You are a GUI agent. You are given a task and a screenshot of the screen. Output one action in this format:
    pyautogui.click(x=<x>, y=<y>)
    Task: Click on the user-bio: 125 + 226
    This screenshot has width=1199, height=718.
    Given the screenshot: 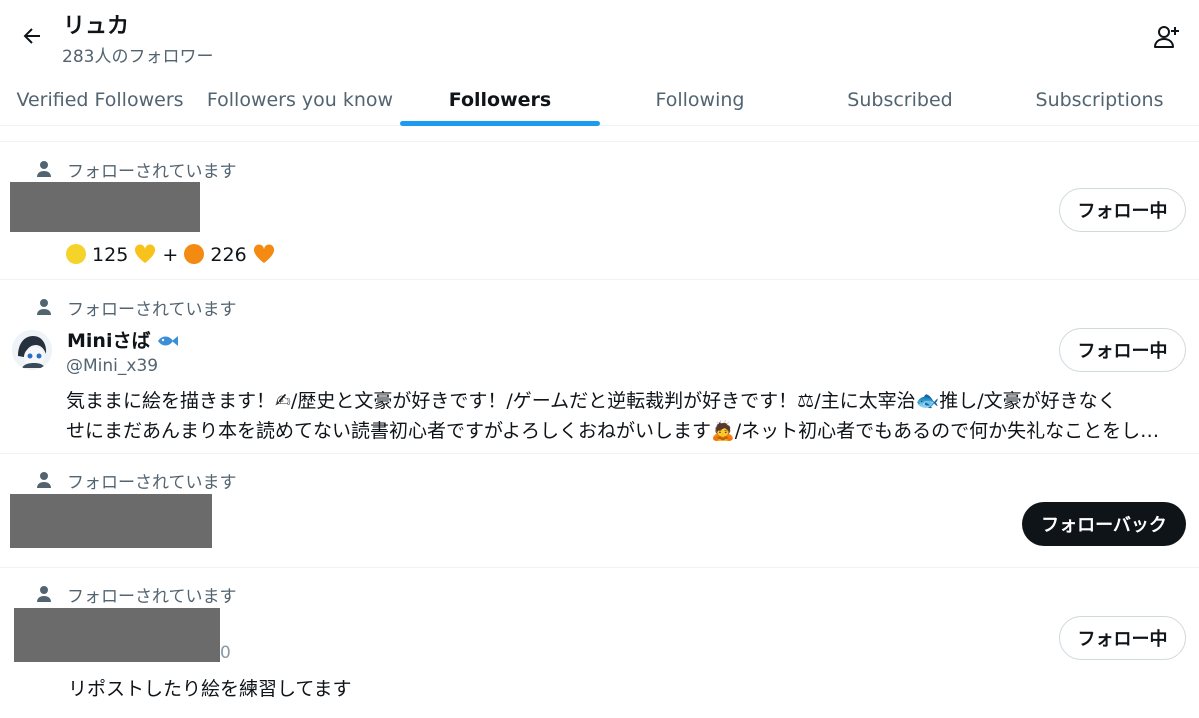 What is the action you would take?
    pyautogui.click(x=170, y=255)
    